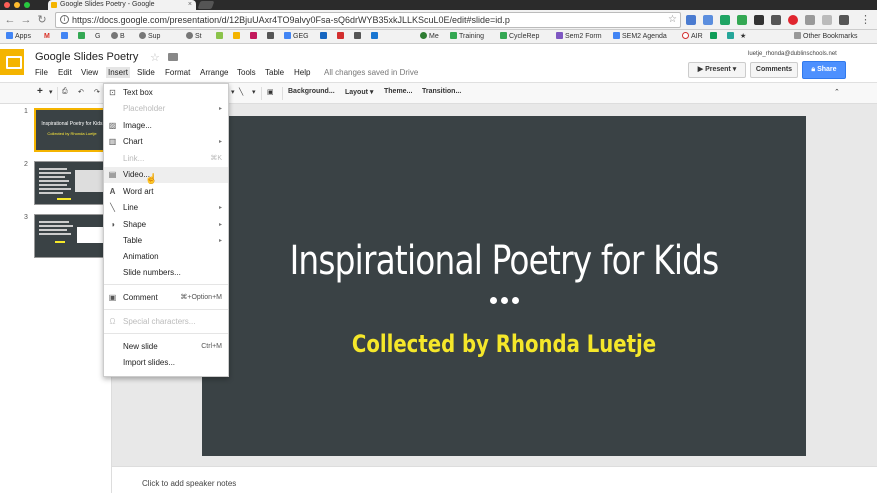  I want to click on drive-extension-icon, so click(725, 20).